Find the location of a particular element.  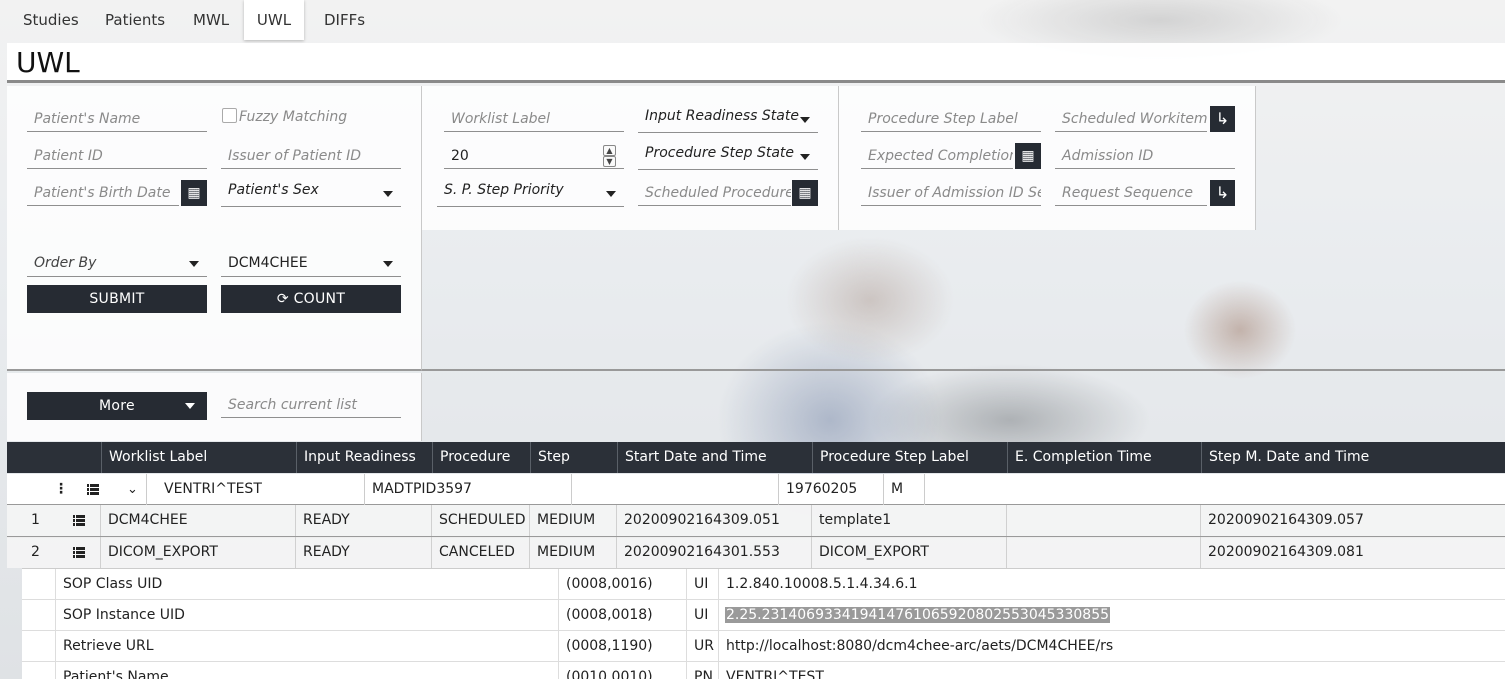

request-sequence-input: Request Sequence is located at coordinates (1131, 193).